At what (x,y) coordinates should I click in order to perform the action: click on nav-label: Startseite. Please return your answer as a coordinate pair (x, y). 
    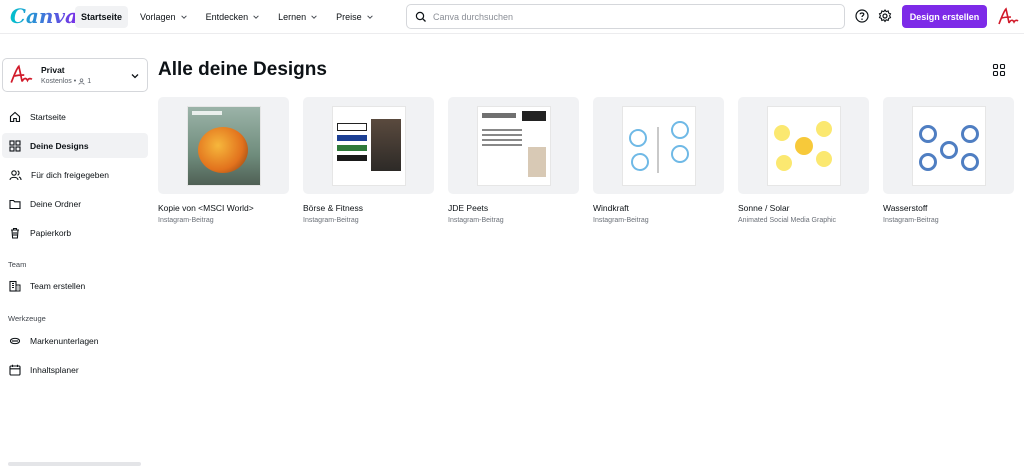
    Looking at the image, I should click on (102, 17).